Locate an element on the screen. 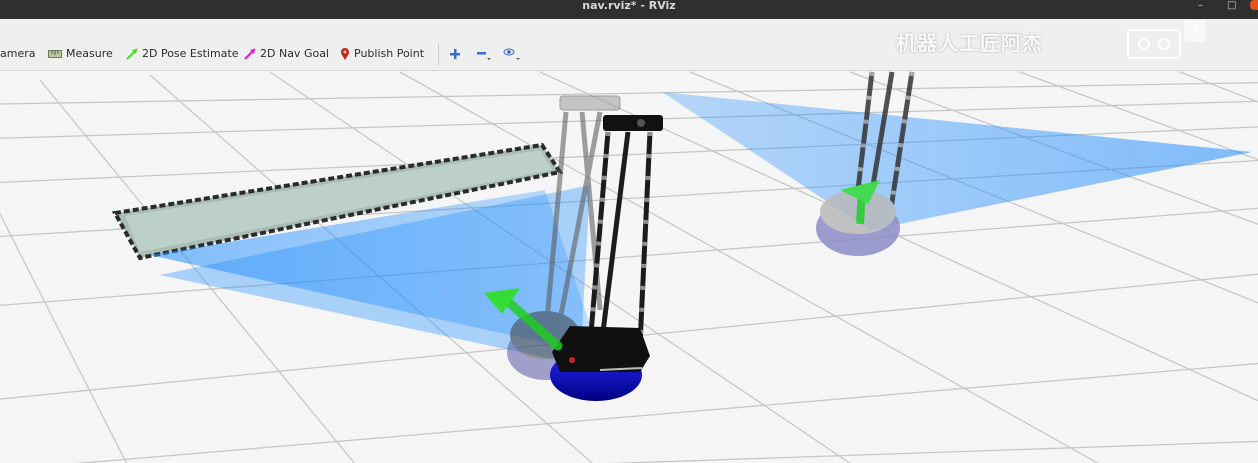 Image resolution: width=1258 pixels, height=463 pixels. green-arrow-icon is located at coordinates (132, 54).